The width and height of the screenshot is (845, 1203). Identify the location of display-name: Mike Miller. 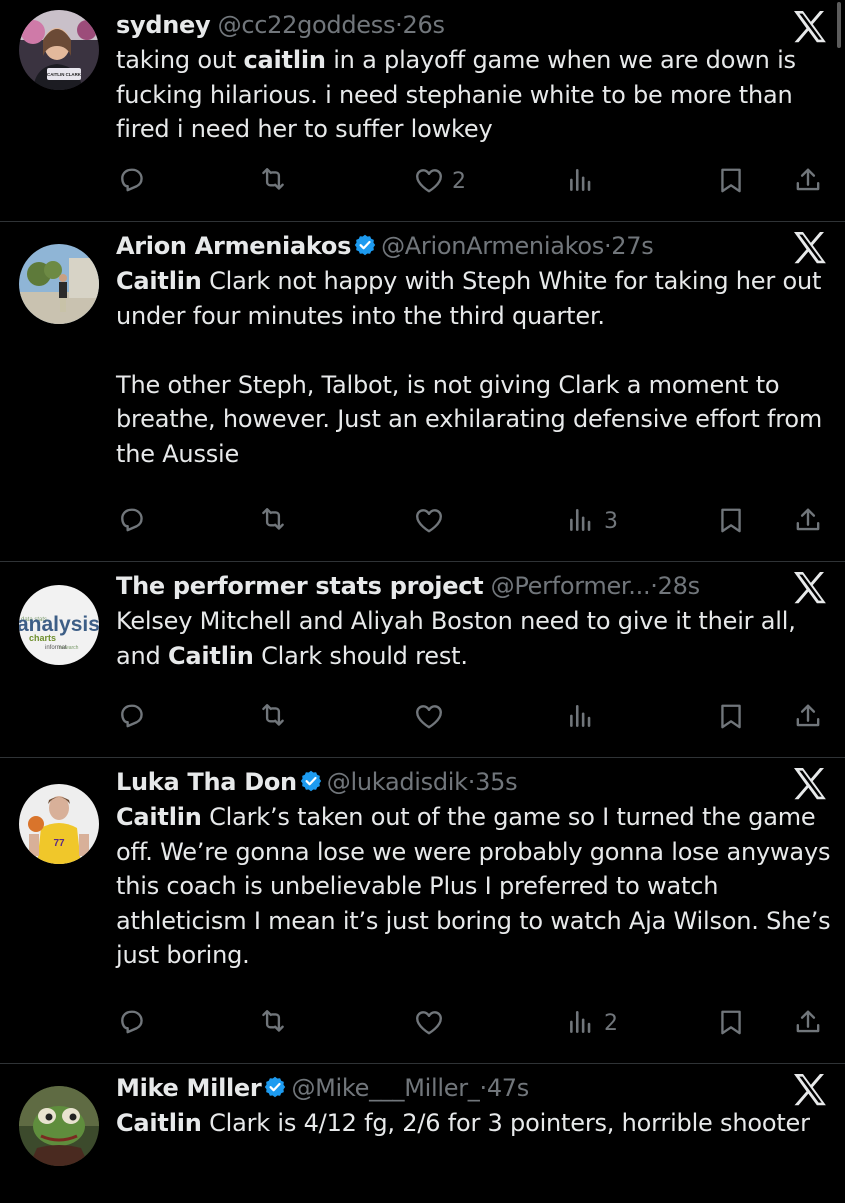
(189, 1088).